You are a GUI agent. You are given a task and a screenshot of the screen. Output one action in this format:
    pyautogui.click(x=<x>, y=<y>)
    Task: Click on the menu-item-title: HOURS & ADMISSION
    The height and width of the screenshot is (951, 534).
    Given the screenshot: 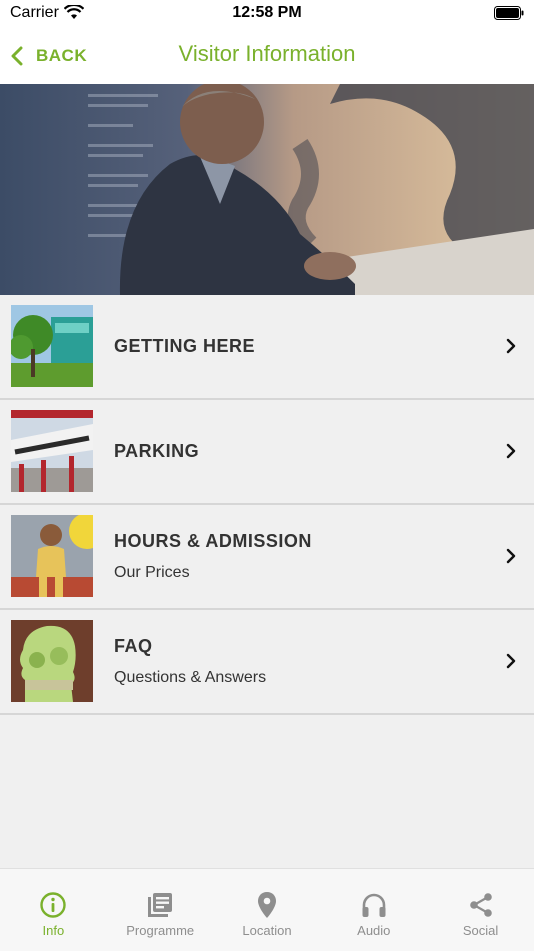 What is the action you would take?
    pyautogui.click(x=213, y=541)
    